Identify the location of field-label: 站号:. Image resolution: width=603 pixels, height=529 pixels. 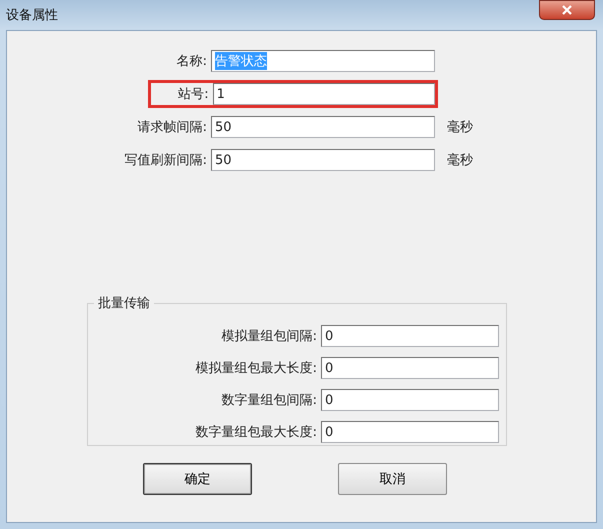
(193, 94).